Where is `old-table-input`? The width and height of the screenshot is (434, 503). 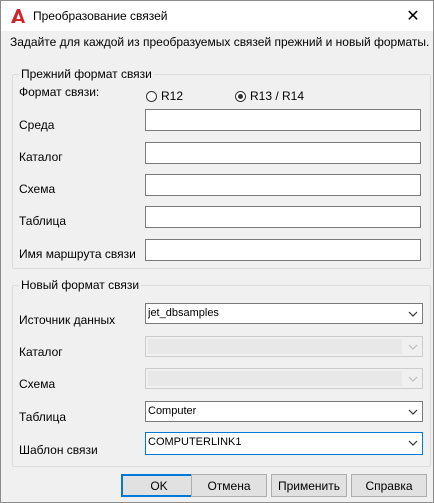 old-table-input is located at coordinates (283, 217).